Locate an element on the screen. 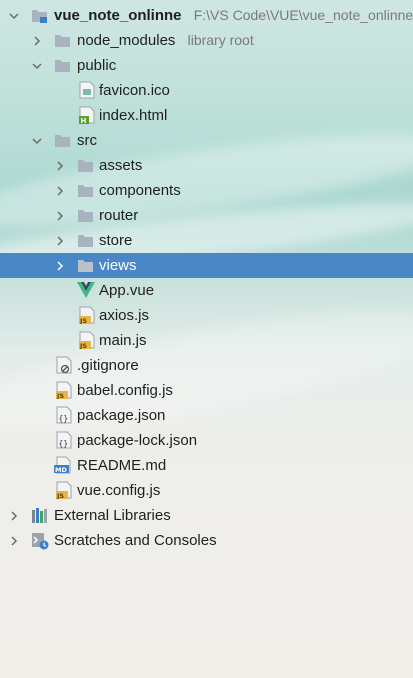 The height and width of the screenshot is (678, 413). tree-row-axios-js: JS axios.js is located at coordinates (206, 315).